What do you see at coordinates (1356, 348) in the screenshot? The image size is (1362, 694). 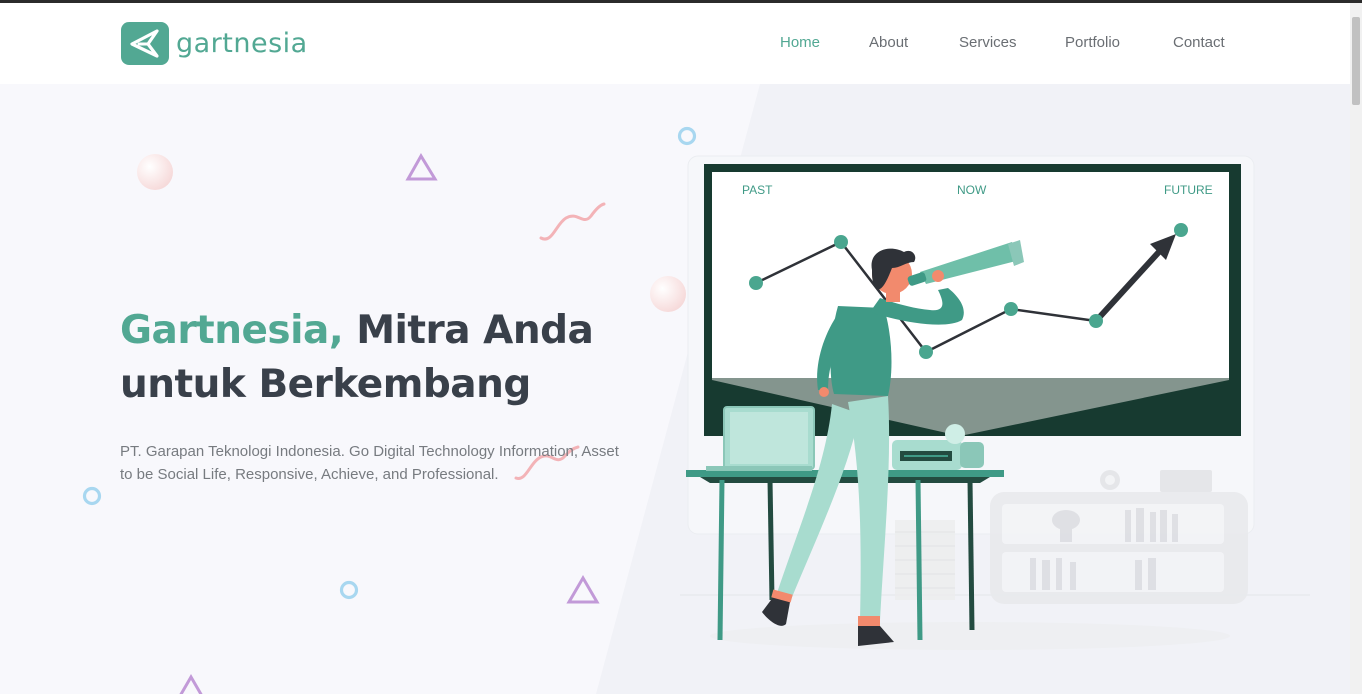 I see `page-scrollbar` at bounding box center [1356, 348].